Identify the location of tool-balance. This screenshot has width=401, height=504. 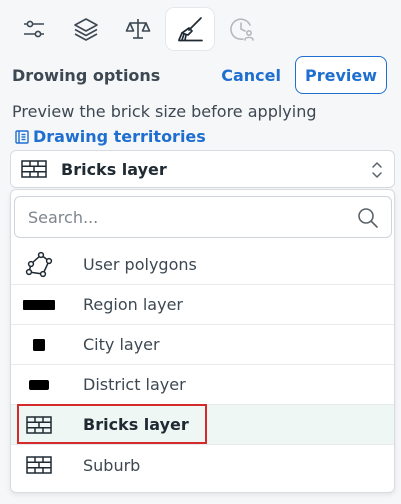
(138, 29).